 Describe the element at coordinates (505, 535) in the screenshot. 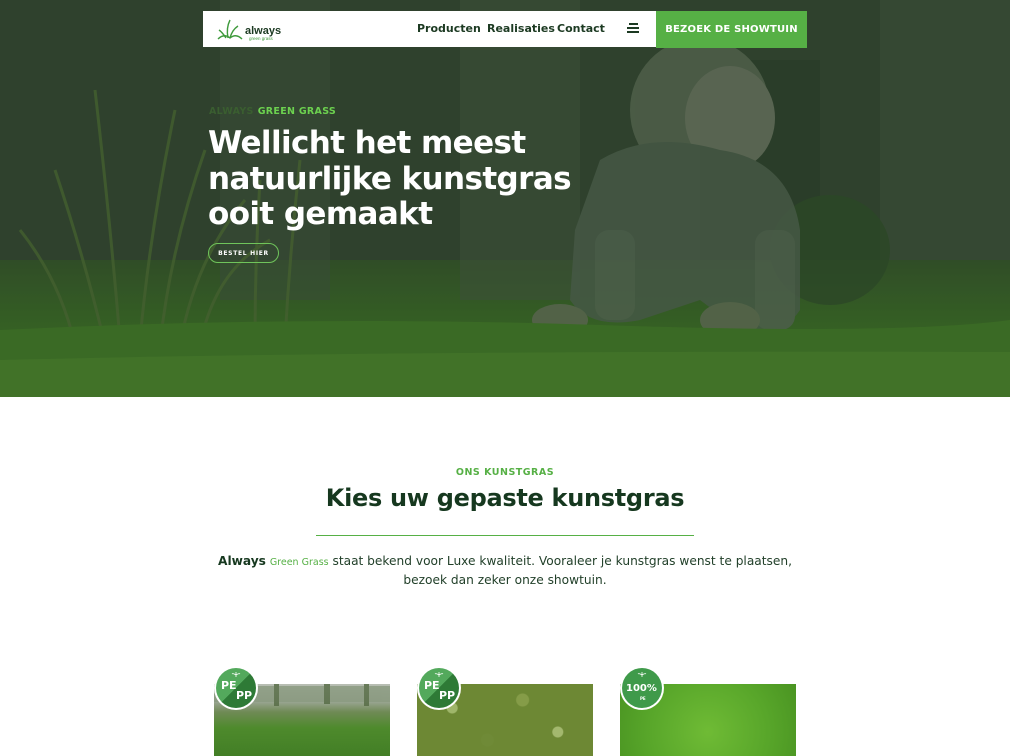

I see `section-divider` at that location.